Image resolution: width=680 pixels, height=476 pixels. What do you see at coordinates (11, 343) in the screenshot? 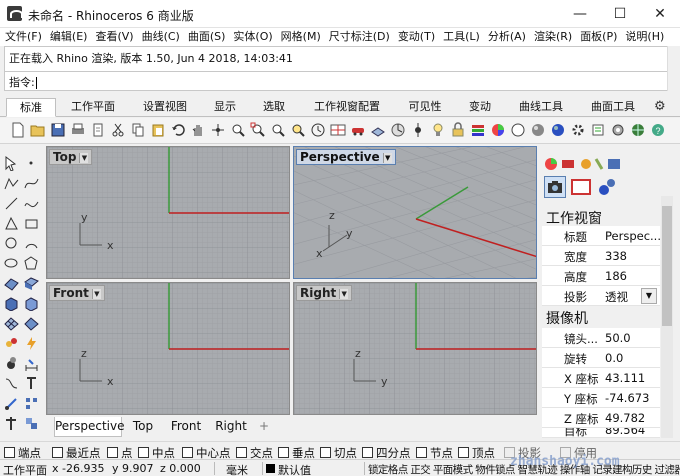
I see `cage-edit-icon` at bounding box center [11, 343].